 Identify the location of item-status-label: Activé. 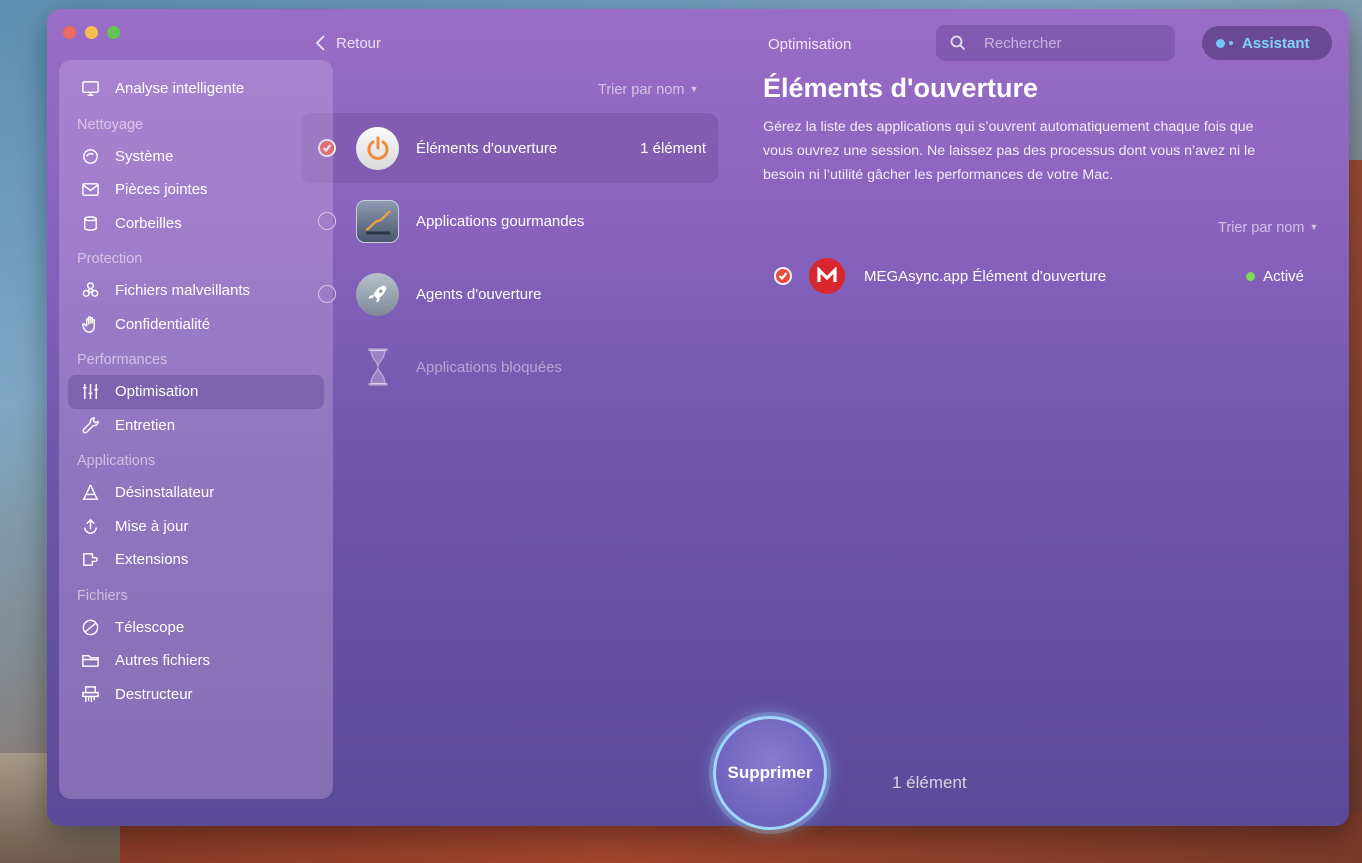
(1283, 276).